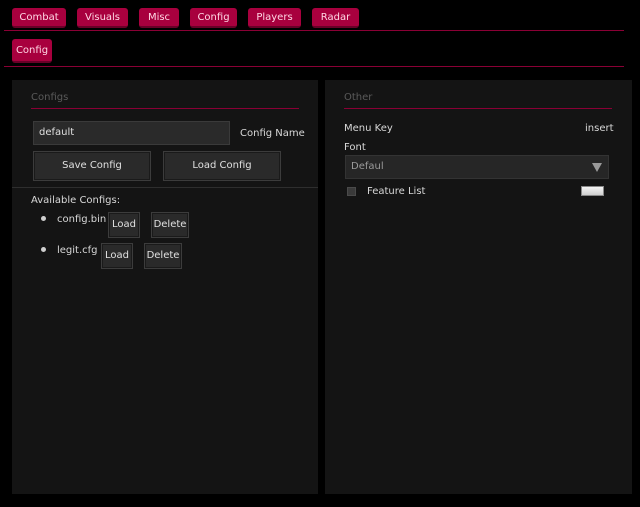  I want to click on font-dropdown: Defaul, so click(477, 167).